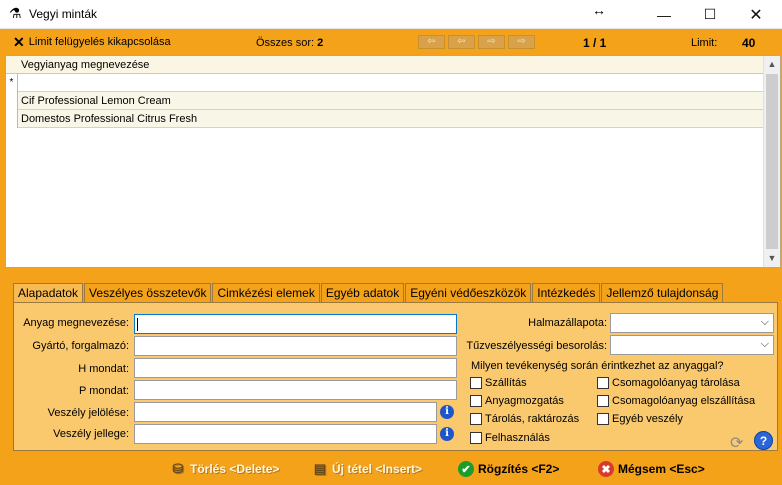 The width and height of the screenshot is (782, 485). What do you see at coordinates (266, 292) in the screenshot?
I see `tab-cimkezesi-elemek: Cimkézési elemek` at bounding box center [266, 292].